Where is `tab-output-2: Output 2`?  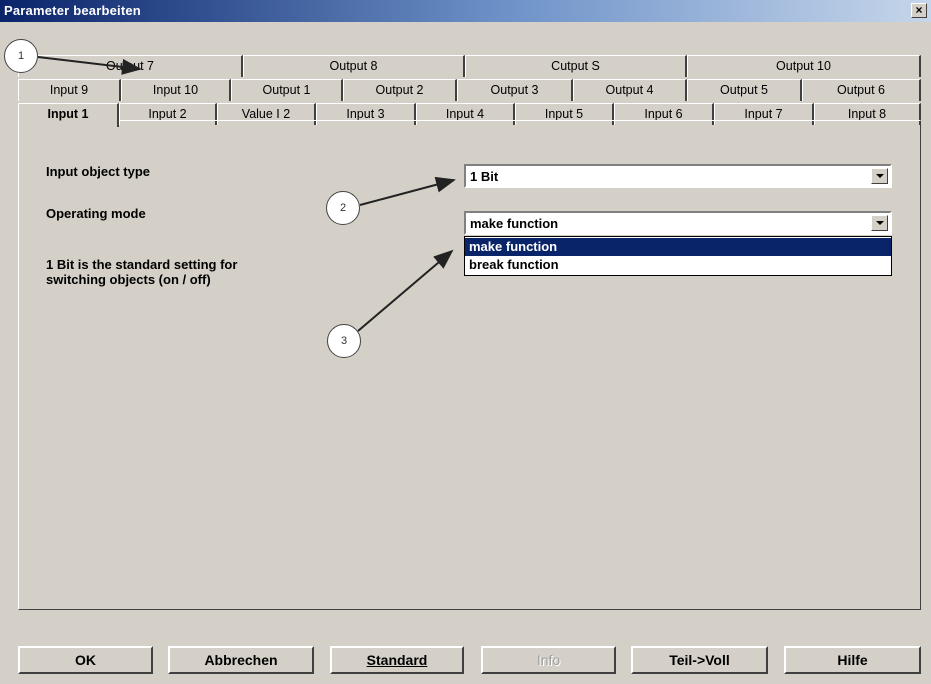
tab-output-2: Output 2 is located at coordinates (400, 90).